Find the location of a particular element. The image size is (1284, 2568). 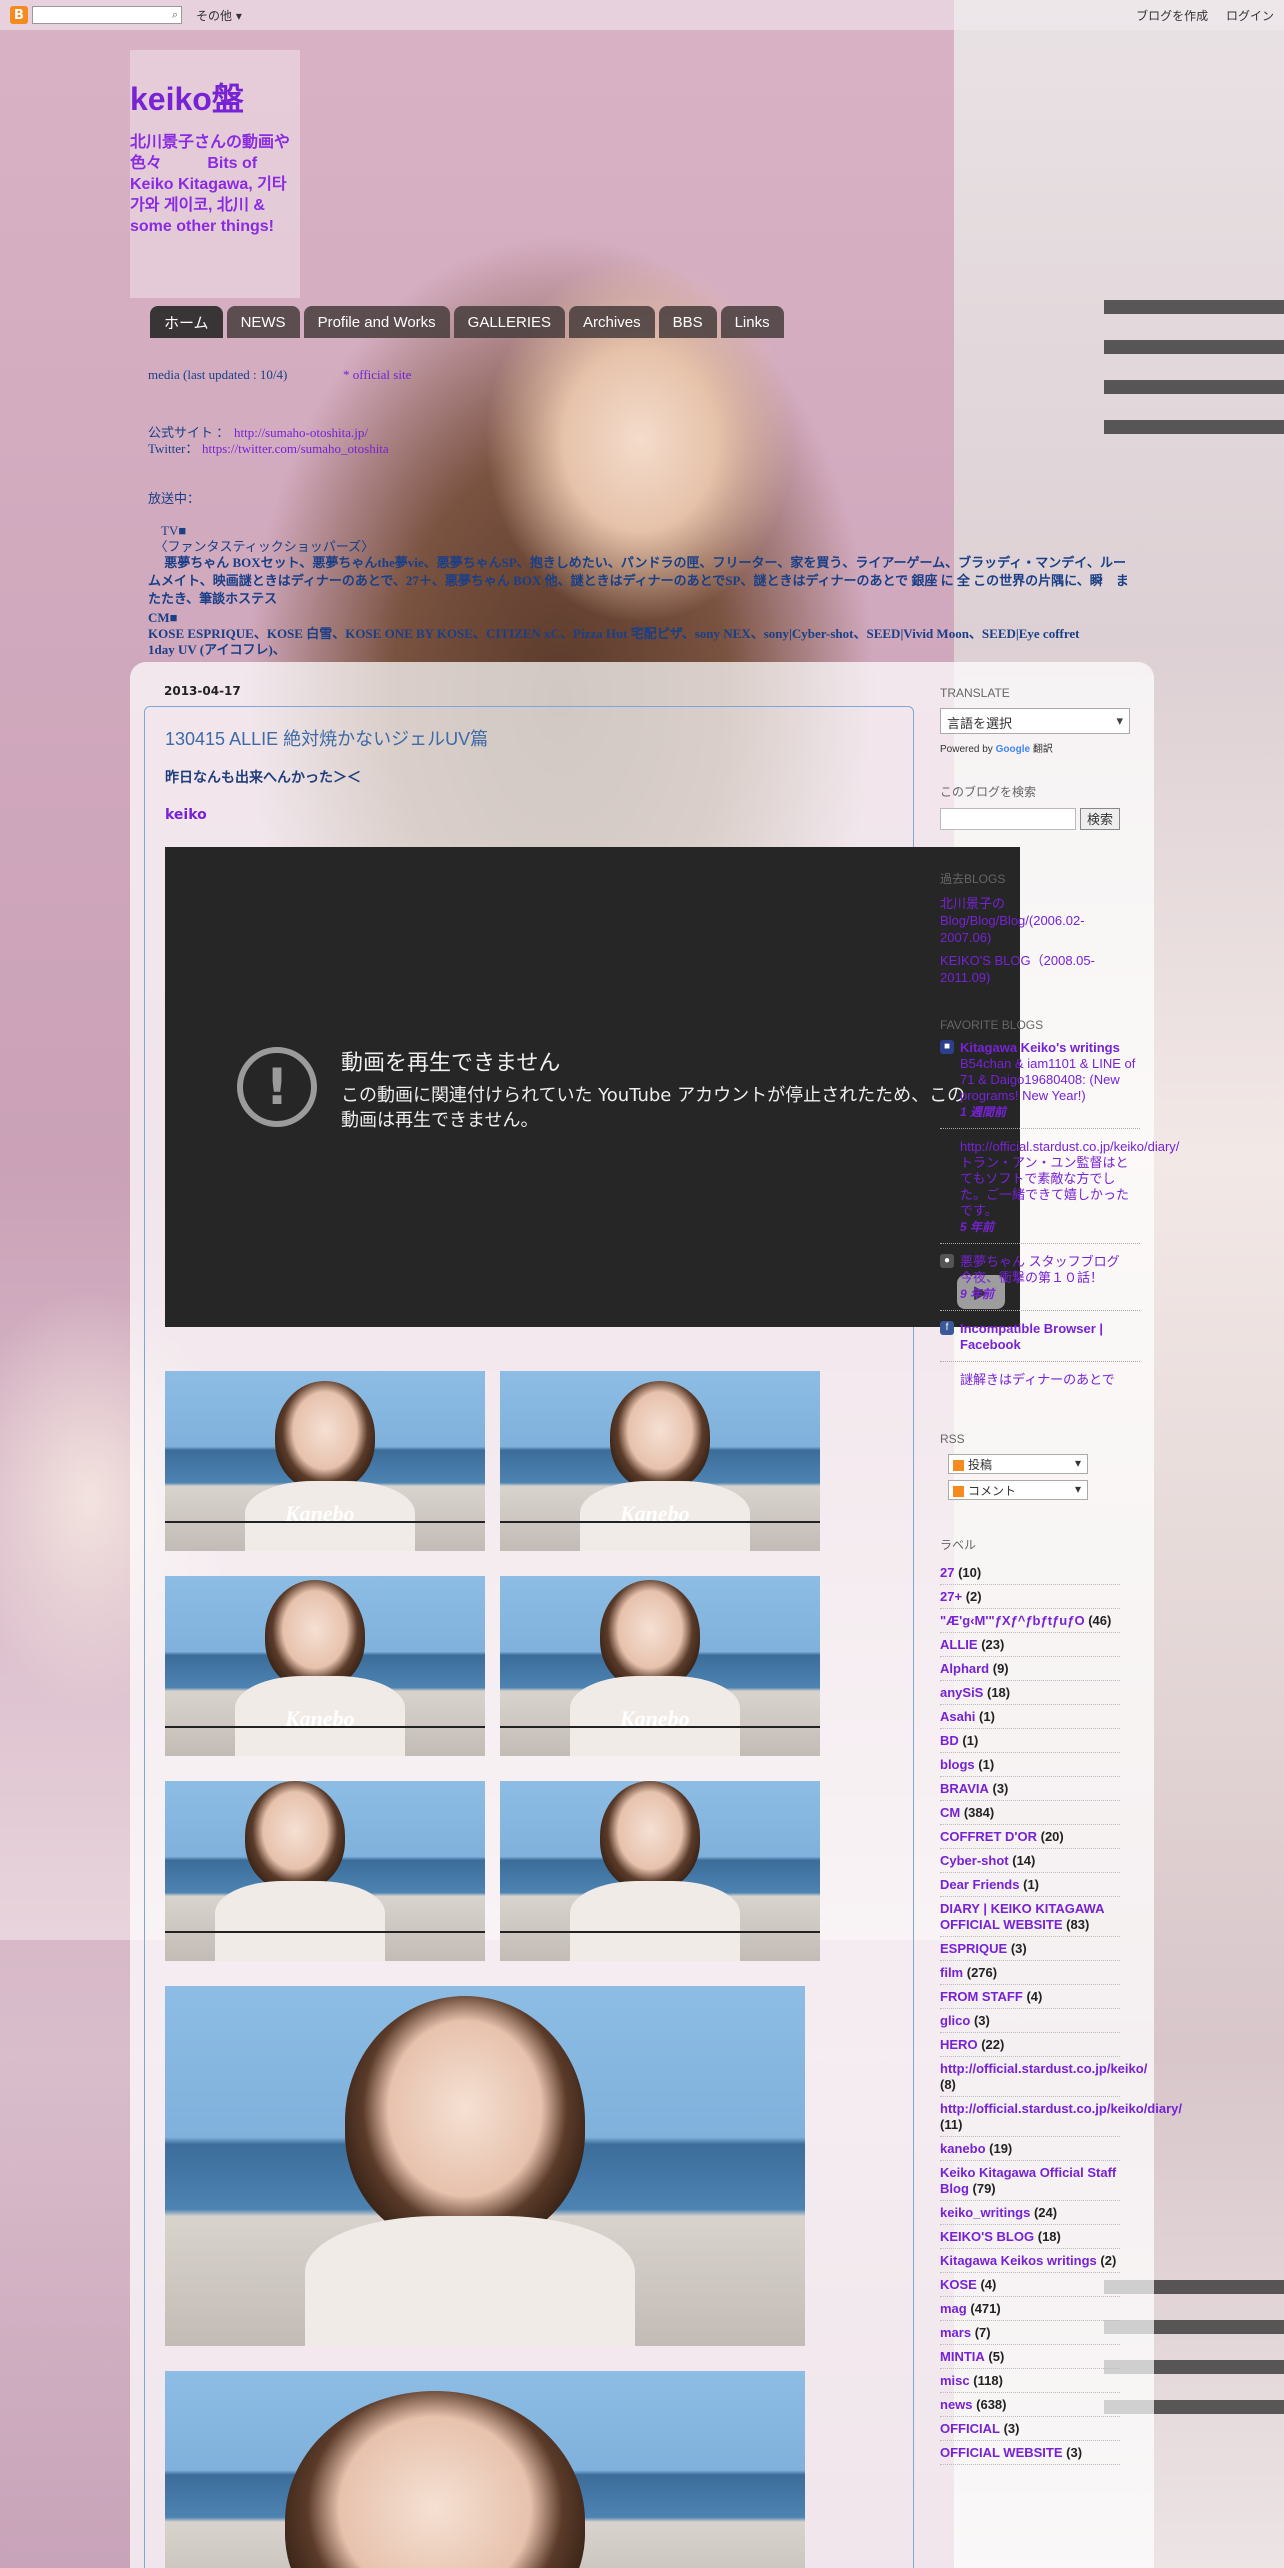

rss-comments-dropdown: コメント is located at coordinates (1018, 1490).